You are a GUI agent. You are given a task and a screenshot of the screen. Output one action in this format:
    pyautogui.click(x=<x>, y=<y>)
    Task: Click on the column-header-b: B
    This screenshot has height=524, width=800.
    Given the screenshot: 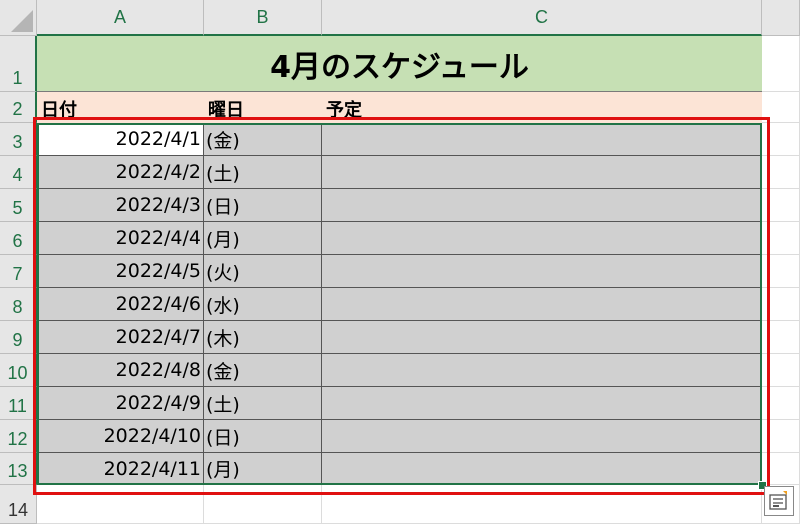 What is the action you would take?
    pyautogui.click(x=263, y=18)
    